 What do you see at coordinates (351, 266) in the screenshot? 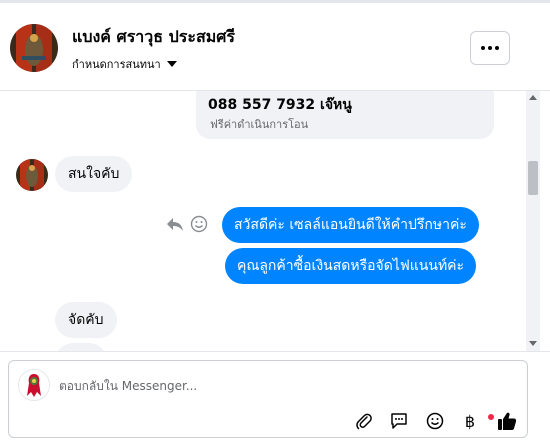
I see `outgoing-message: คุณลูกค้าซื้อเงินสดหรือจัดไฟแนนท์ค่ะ` at bounding box center [351, 266].